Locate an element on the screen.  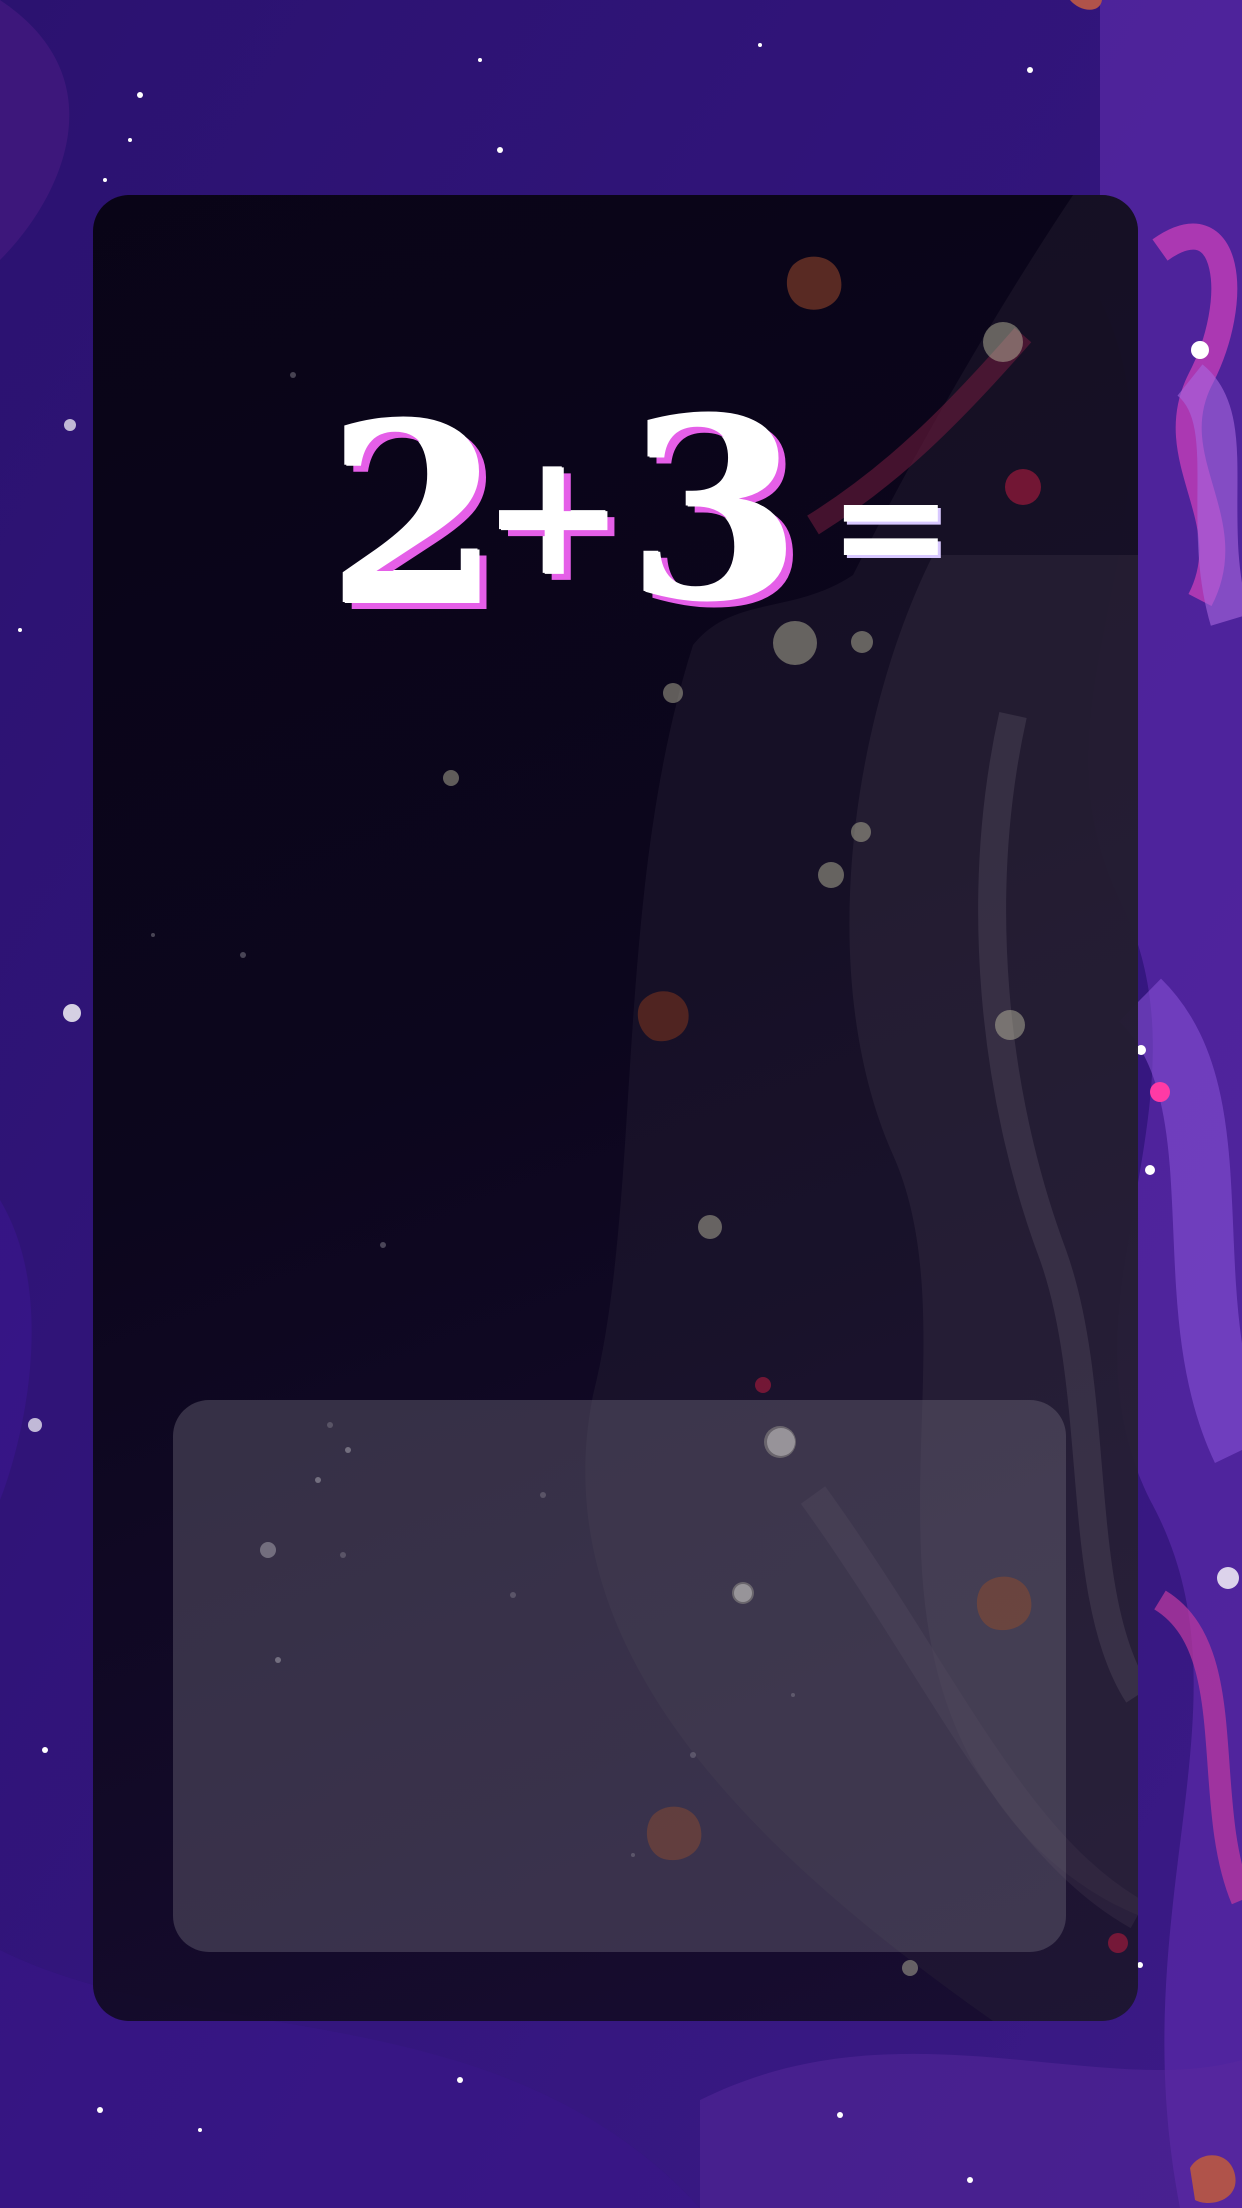
operand-a: 2 is located at coordinates (415, 515).